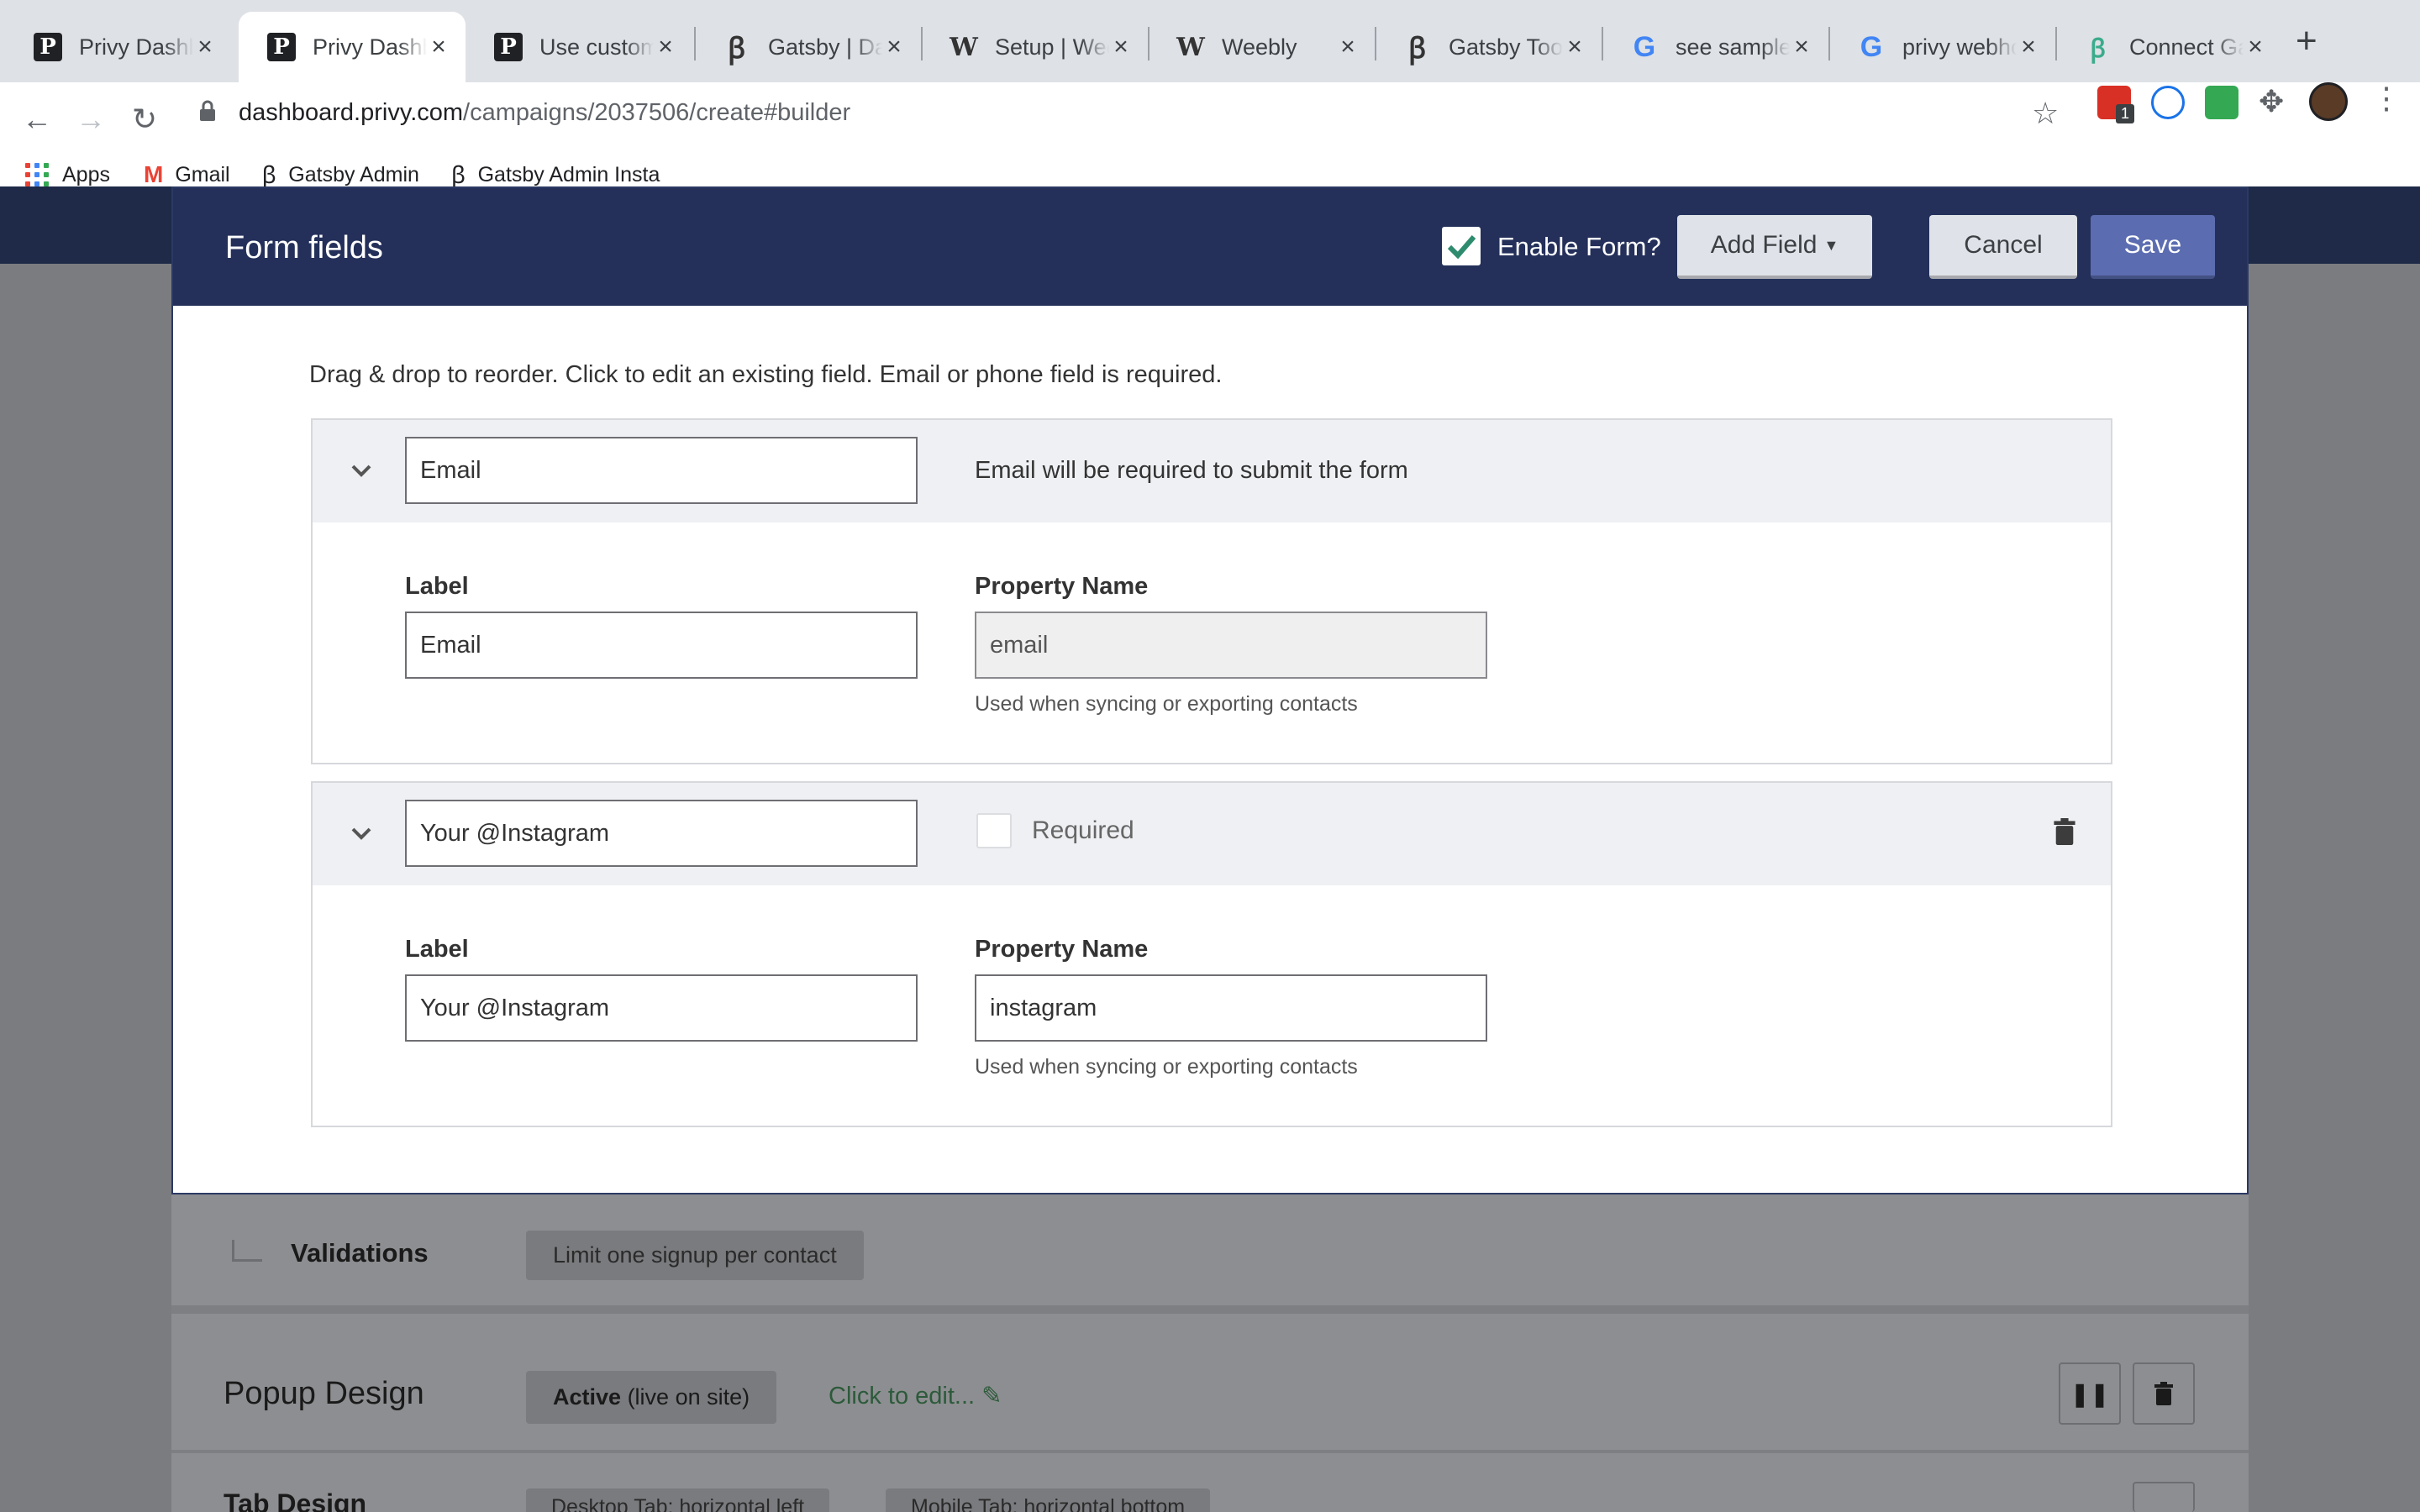  I want to click on validations-chip: Limit one signup per contact, so click(695, 1255).